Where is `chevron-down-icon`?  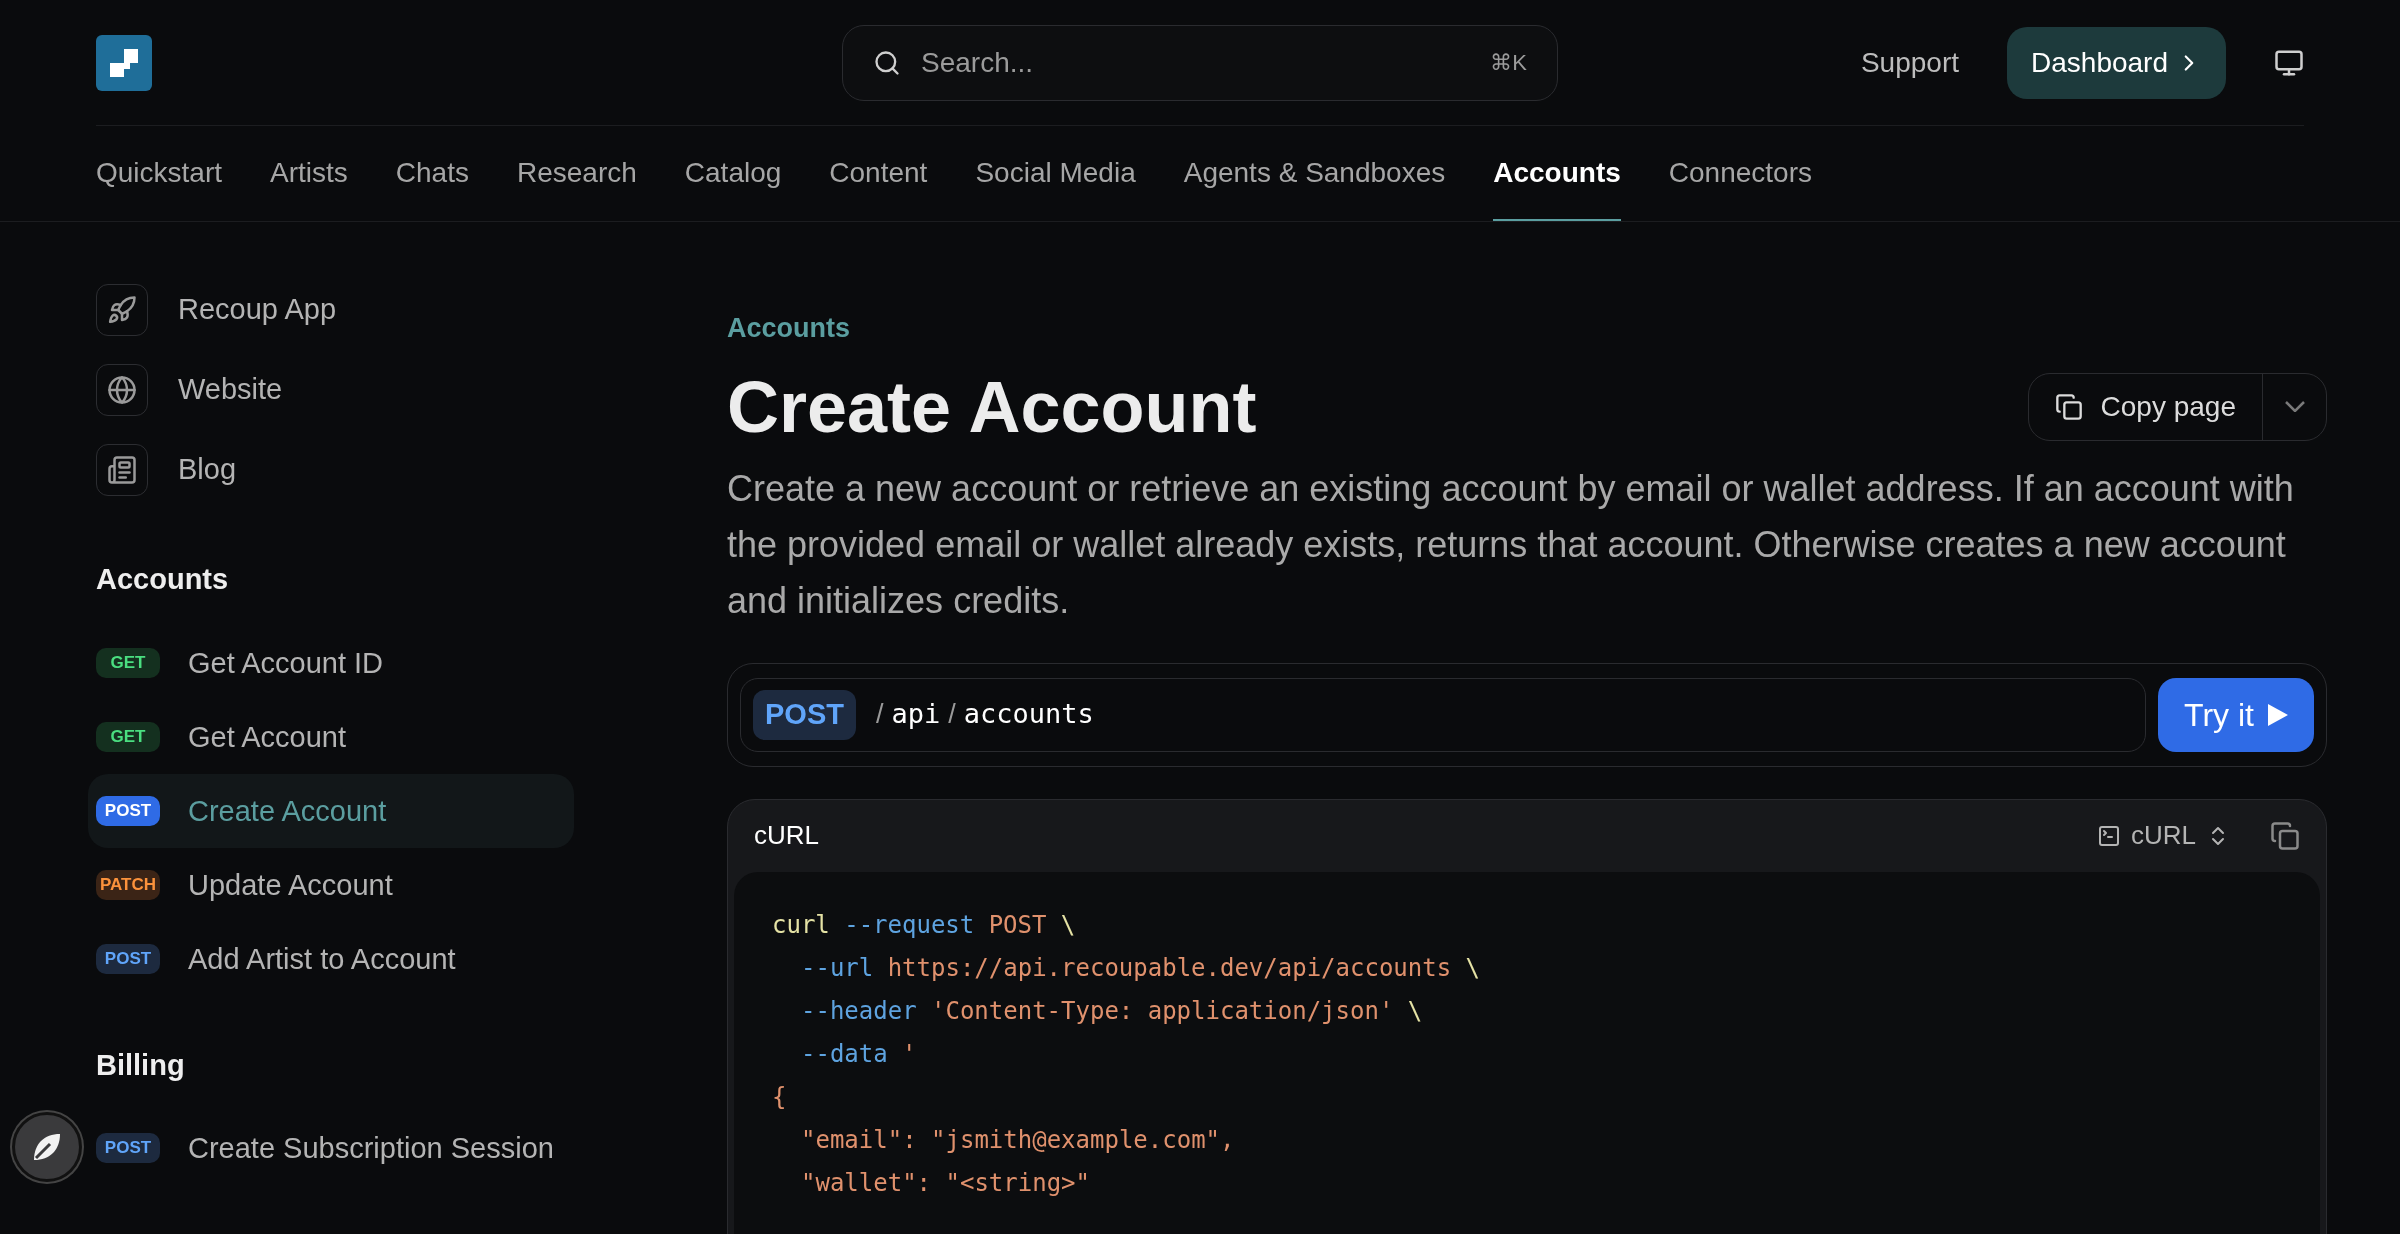
chevron-down-icon is located at coordinates (2294, 406).